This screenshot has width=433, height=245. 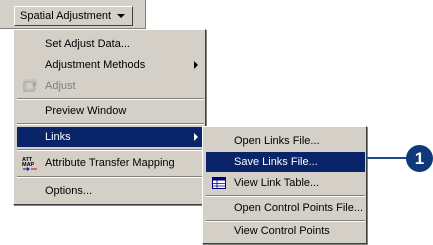 I want to click on submenu-item-view-control-points: View Control Points, so click(x=285, y=231).